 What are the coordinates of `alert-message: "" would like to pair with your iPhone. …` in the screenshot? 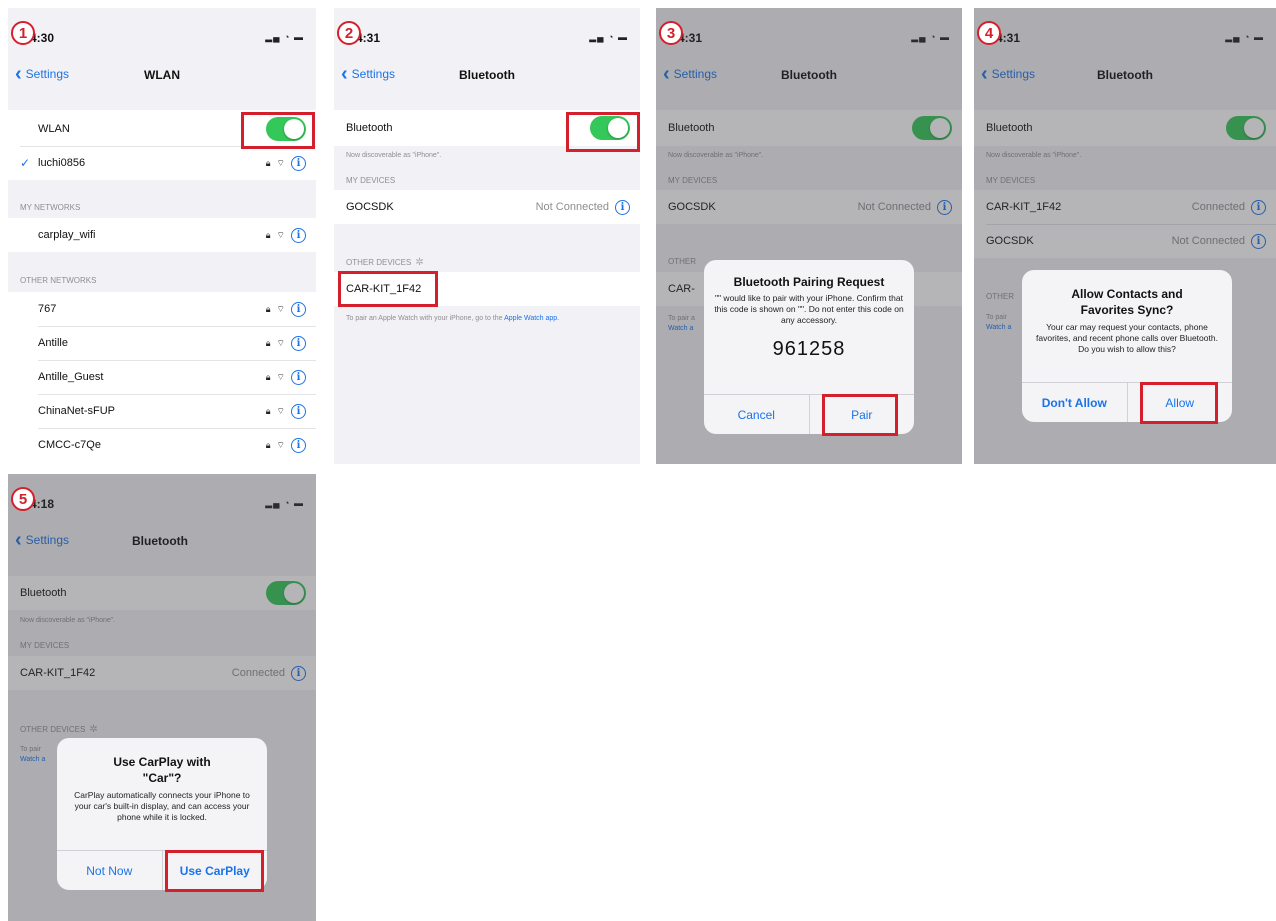 It's located at (809, 309).